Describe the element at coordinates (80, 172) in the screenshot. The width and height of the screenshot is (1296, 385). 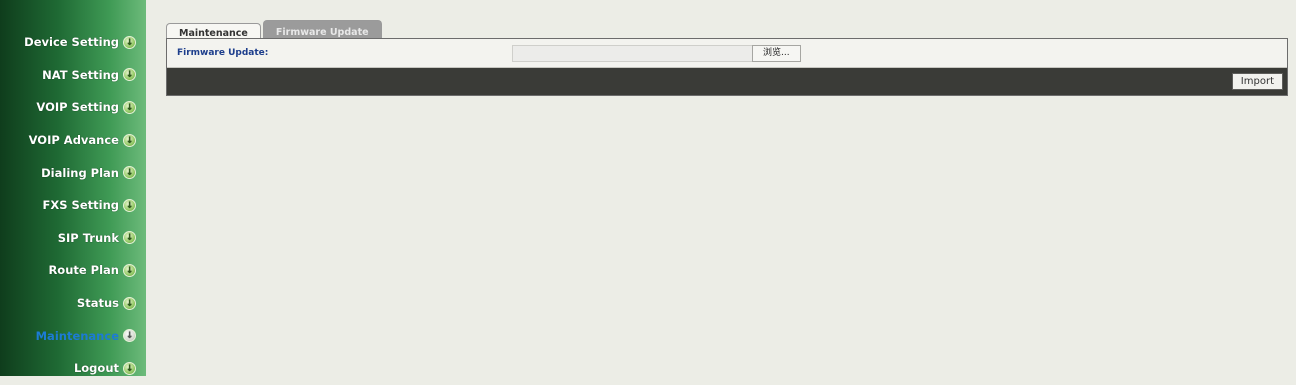
I see `sidebar-item-label: Dialing Plan` at that location.